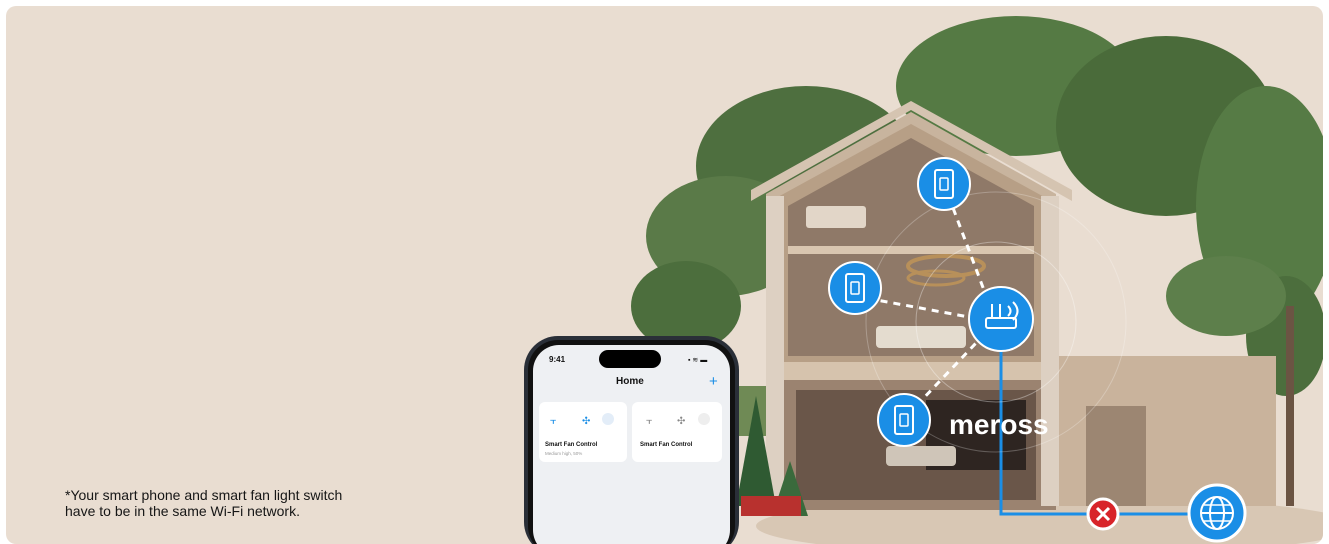  I want to click on device-card: ⫟ ✣ Smart Fan Control, so click(677, 432).